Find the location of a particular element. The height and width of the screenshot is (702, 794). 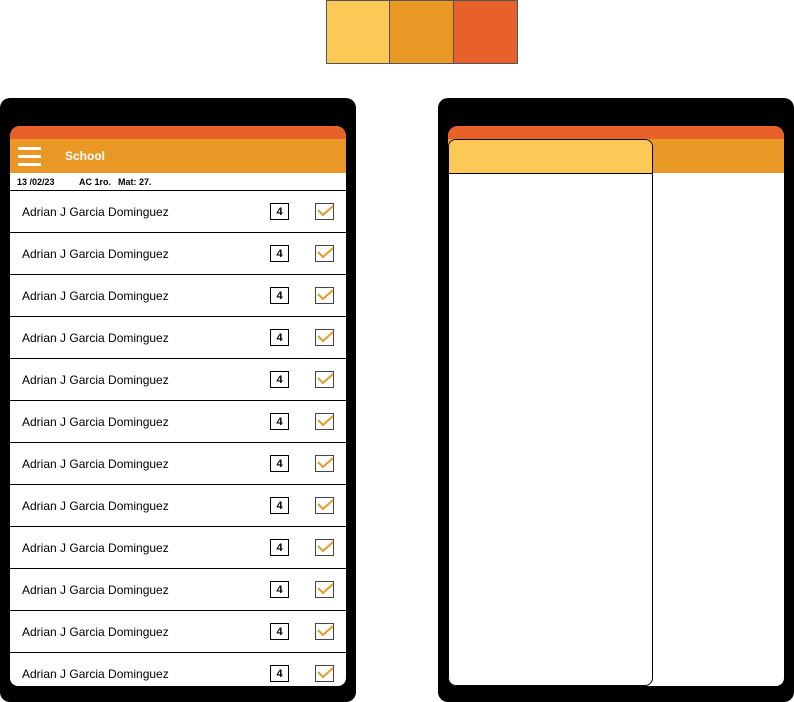

app-bar: School is located at coordinates (178, 156).